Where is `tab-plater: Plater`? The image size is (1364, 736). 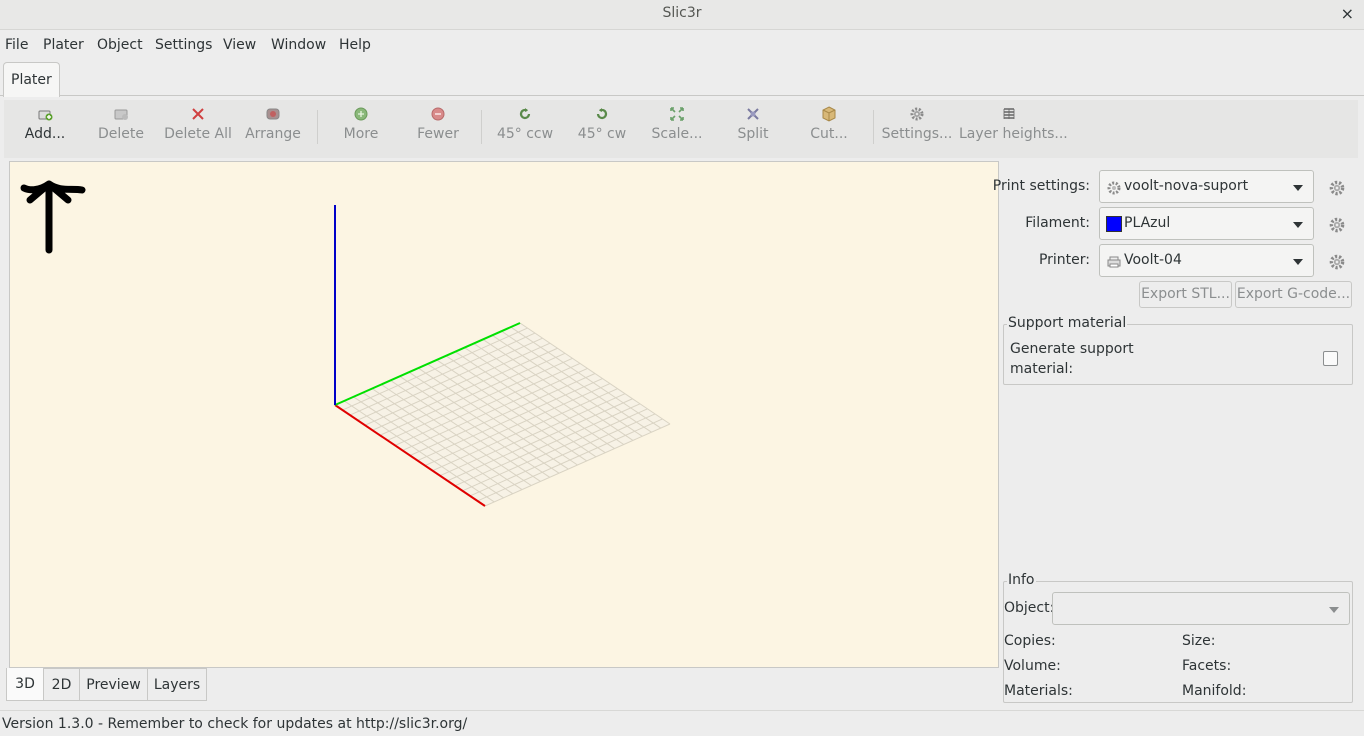 tab-plater: Plater is located at coordinates (31, 79).